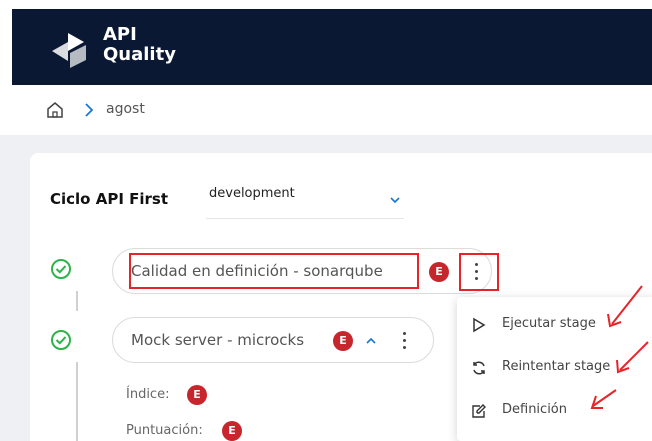  What do you see at coordinates (326, 111) in the screenshot?
I see `breadcrumb: agost` at bounding box center [326, 111].